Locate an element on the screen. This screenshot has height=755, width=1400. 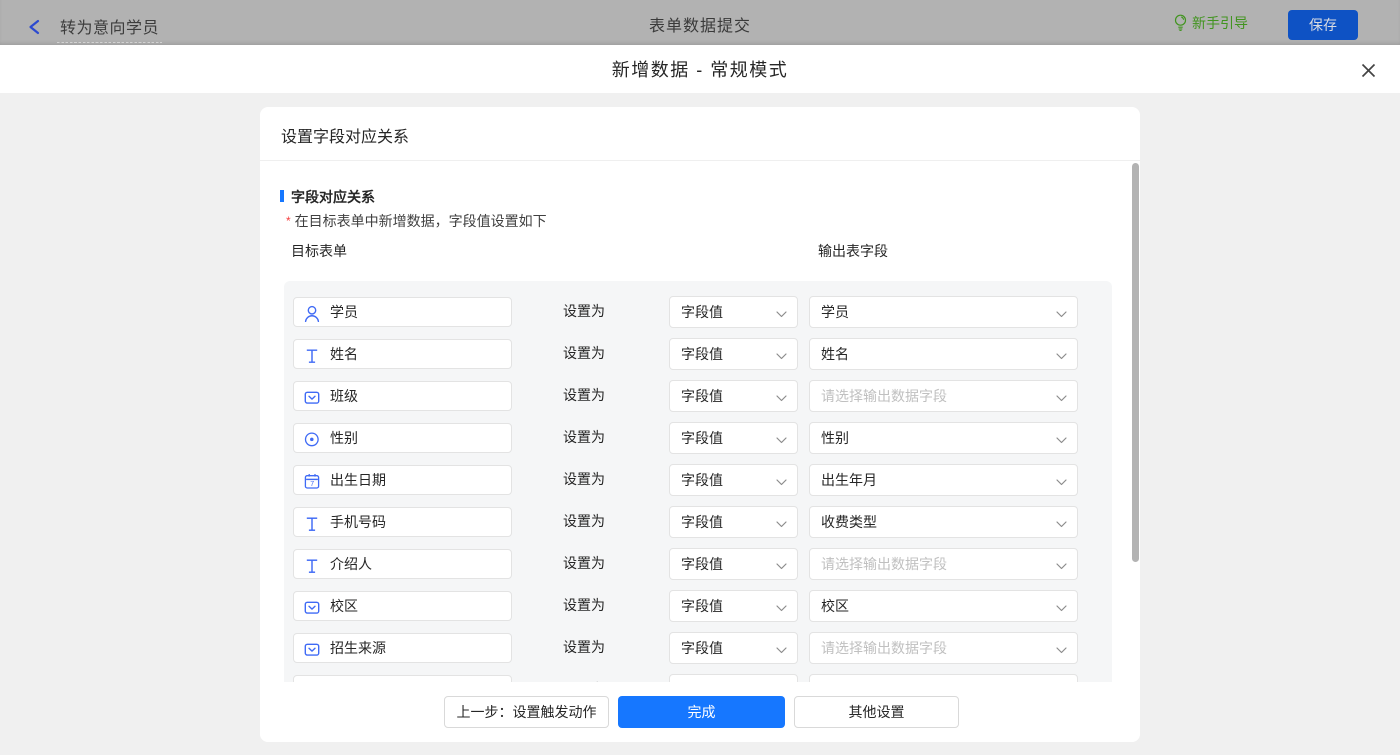
svg-text: 7 is located at coordinates (312, 484).